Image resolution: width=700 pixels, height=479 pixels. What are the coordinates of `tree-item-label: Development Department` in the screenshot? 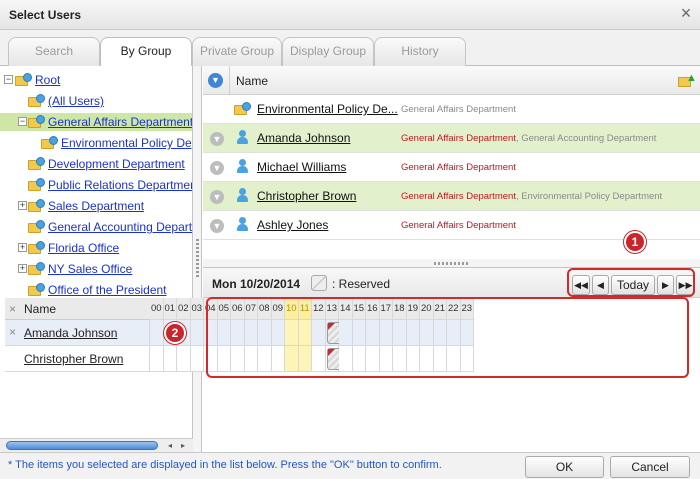 It's located at (116, 164).